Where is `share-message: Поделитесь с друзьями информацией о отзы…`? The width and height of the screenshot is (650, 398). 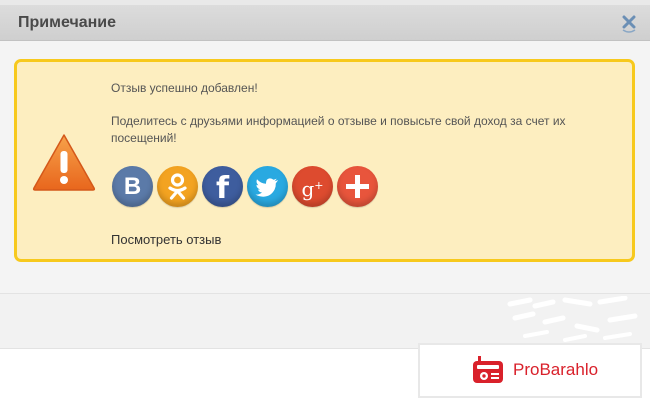 share-message: Поделитесь с друзьями информацией о отзы… is located at coordinates (338, 129).